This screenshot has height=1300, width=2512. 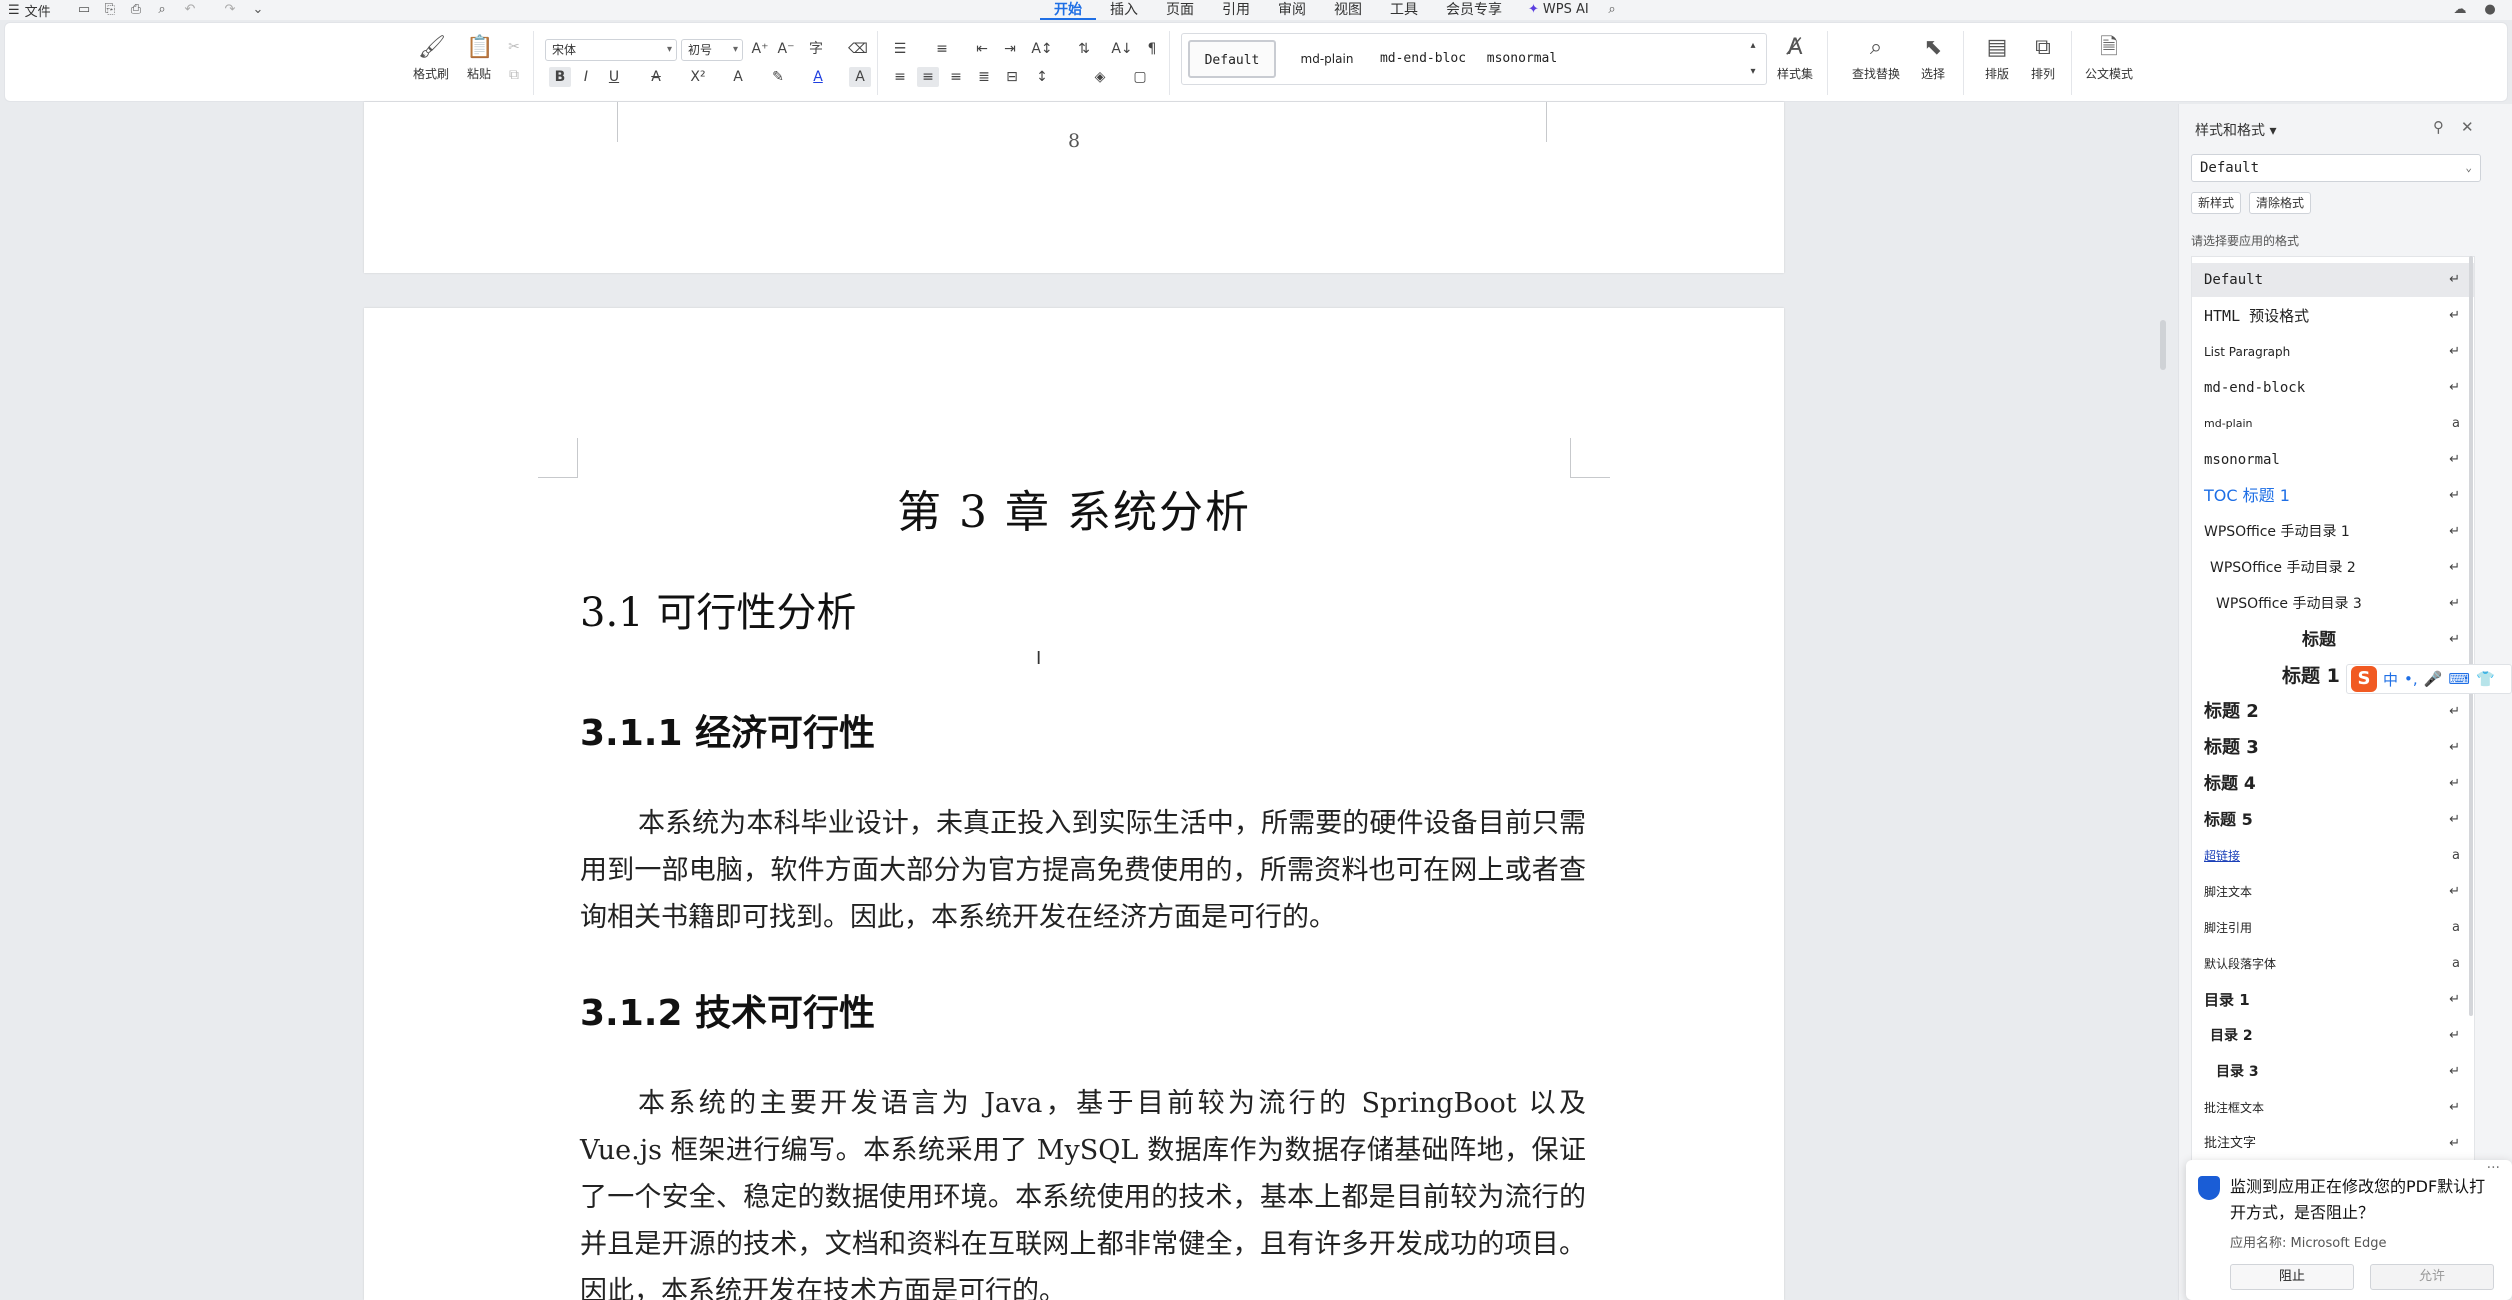 I want to click on underline-icon: U, so click(x=614, y=77).